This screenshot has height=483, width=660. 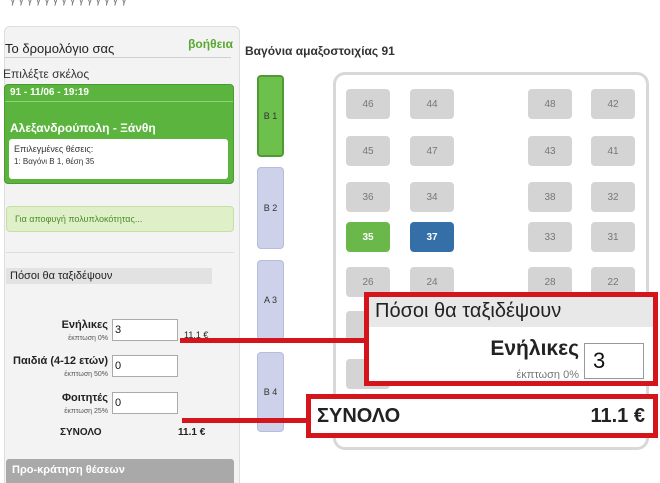 What do you see at coordinates (270, 300) in the screenshot?
I see `wagon-tab-a3: Α 3` at bounding box center [270, 300].